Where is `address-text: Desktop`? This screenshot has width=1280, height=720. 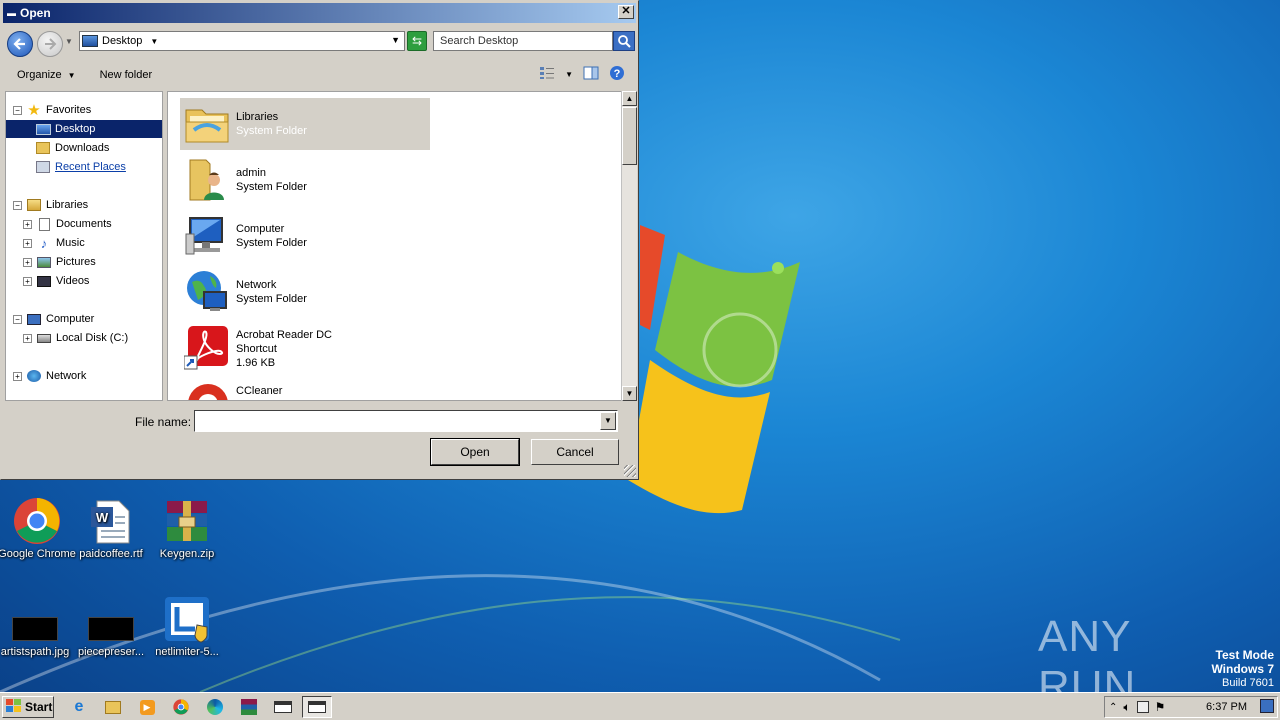
address-text: Desktop is located at coordinates (122, 41).